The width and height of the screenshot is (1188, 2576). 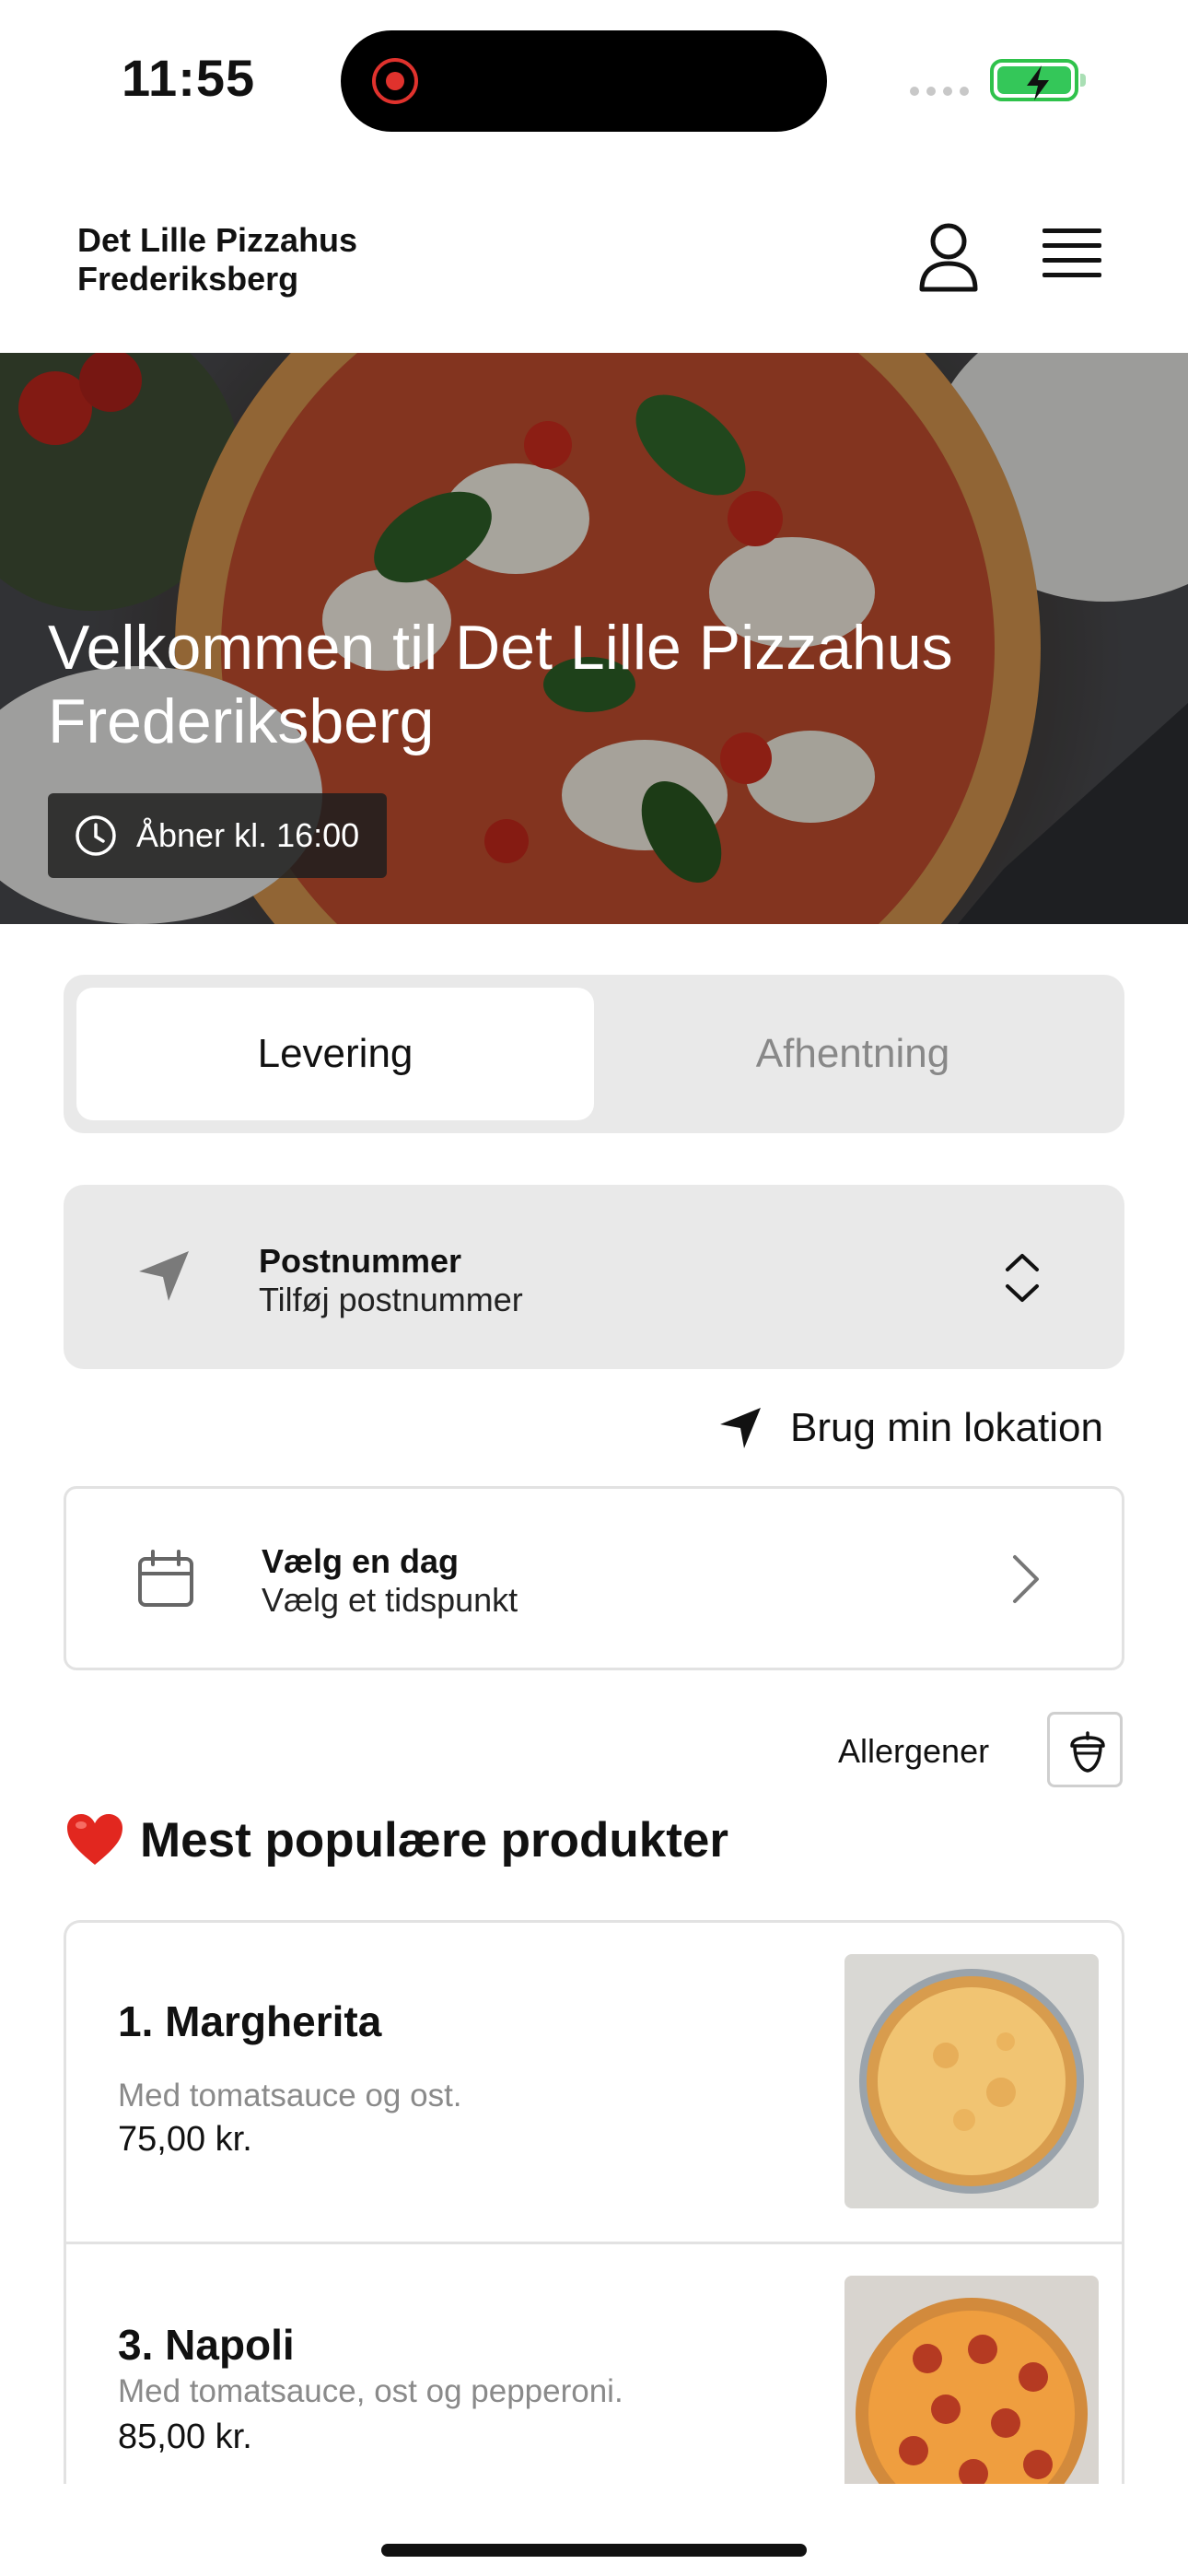 I want to click on battery-icon, so click(x=1038, y=80).